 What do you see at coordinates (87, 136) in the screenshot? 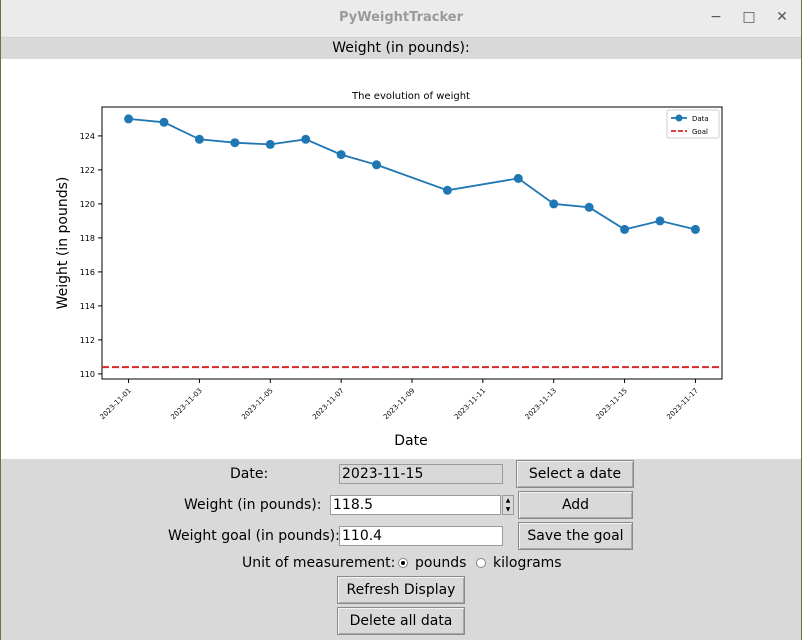
I see `y-tick-label: 124` at bounding box center [87, 136].